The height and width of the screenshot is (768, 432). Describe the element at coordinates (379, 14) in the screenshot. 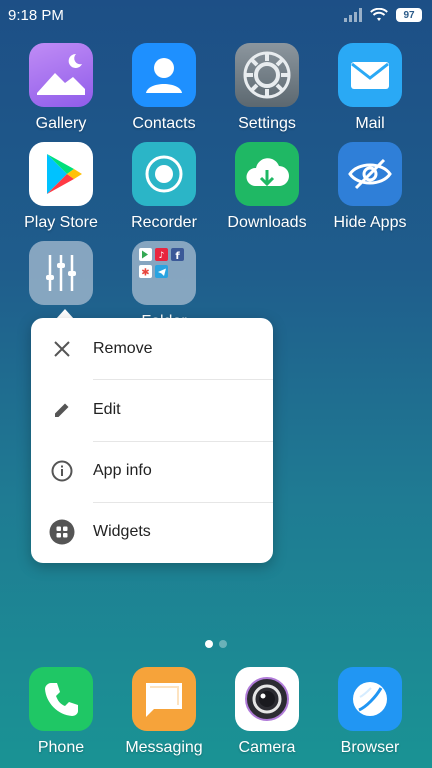

I see `wifi-icon` at that location.